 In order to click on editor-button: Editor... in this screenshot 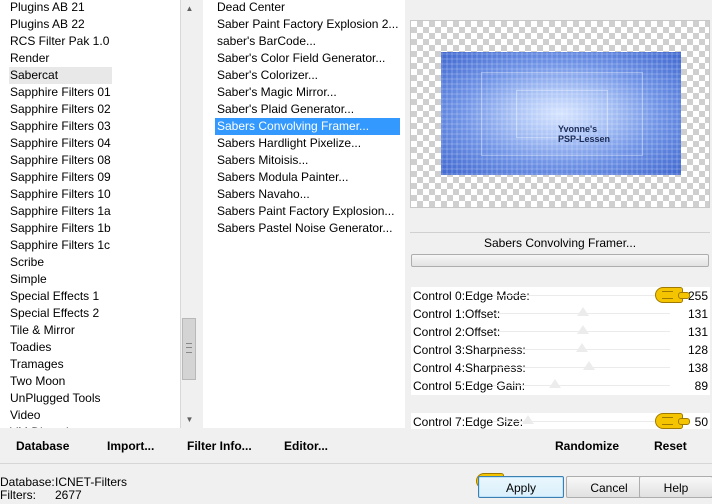, I will do `click(306, 446)`.